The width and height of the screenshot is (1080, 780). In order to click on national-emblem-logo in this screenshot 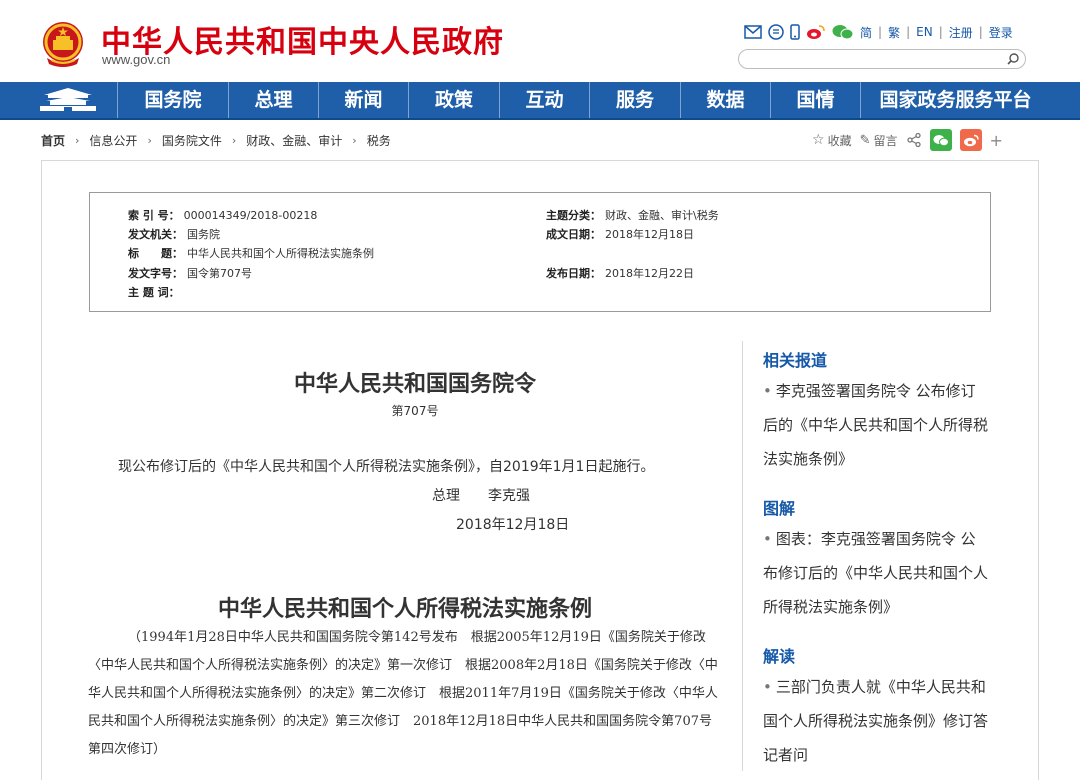, I will do `click(63, 44)`.